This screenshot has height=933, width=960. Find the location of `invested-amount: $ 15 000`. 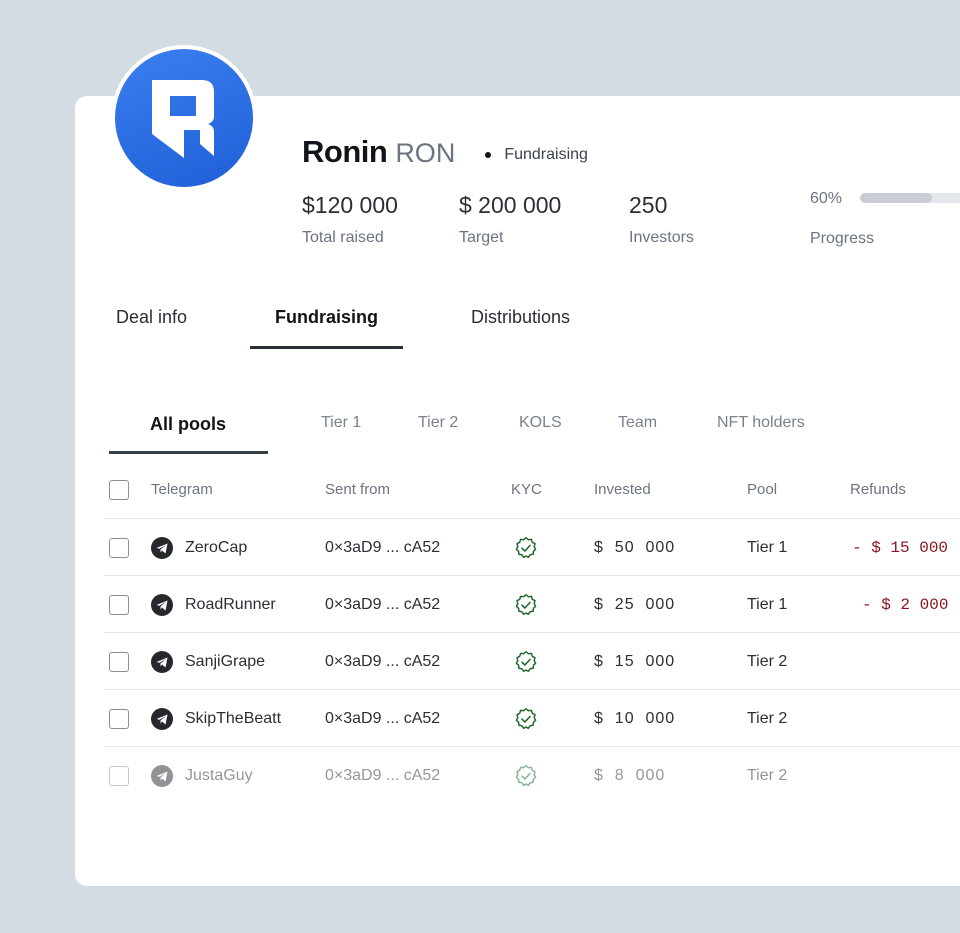

invested-amount: $ 15 000 is located at coordinates (635, 661).